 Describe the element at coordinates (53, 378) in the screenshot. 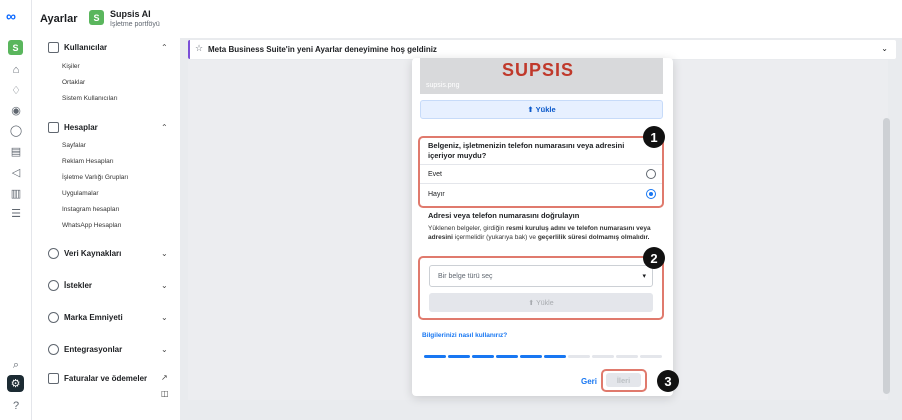

I see `bank-icon` at that location.